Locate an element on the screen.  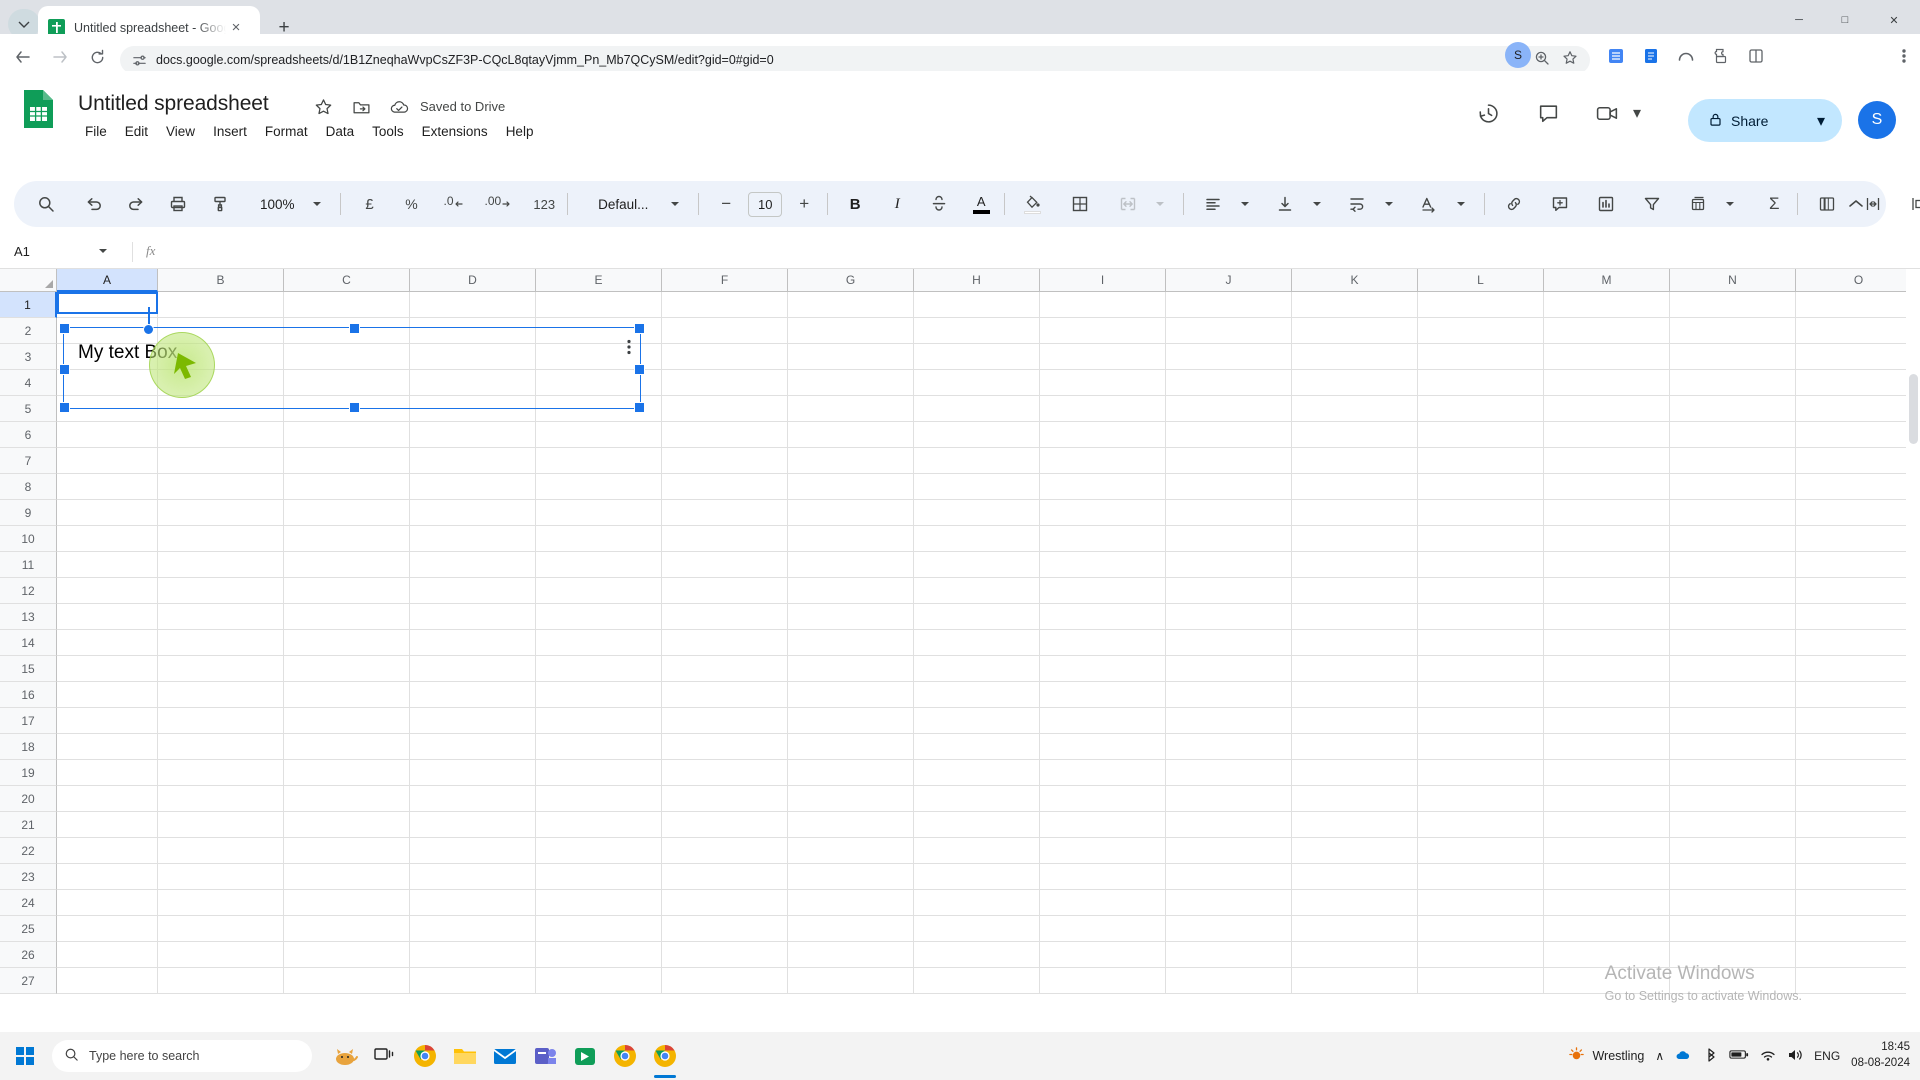
cell-E18 is located at coordinates (599, 747).